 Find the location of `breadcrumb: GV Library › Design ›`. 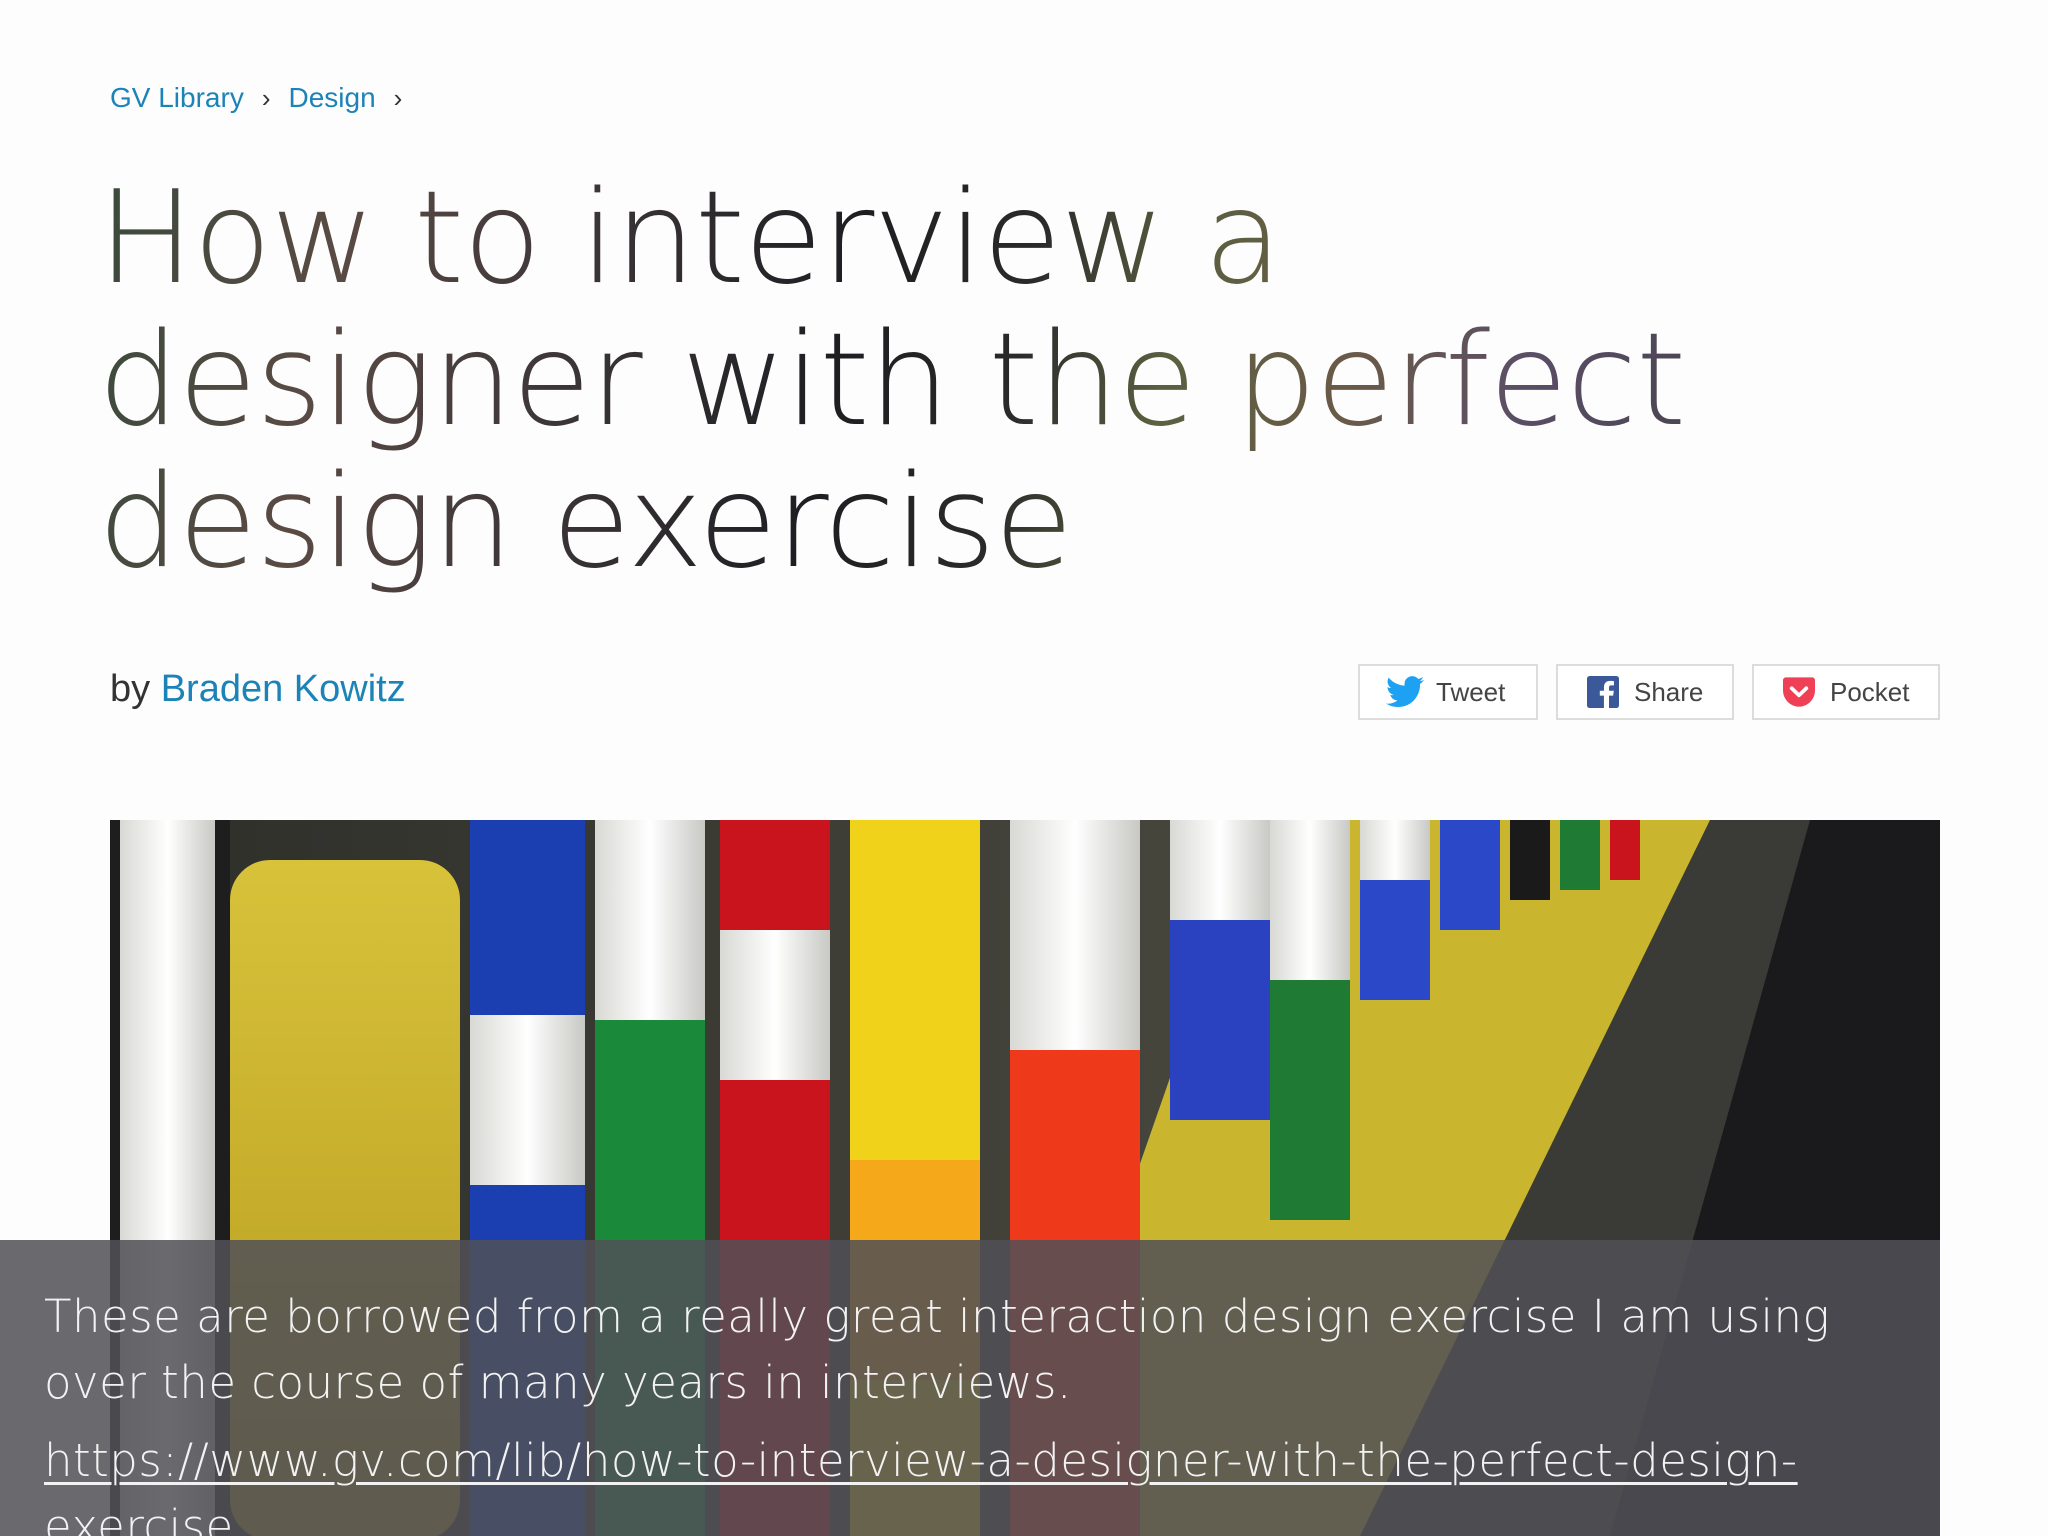

breadcrumb: GV Library › Design › is located at coordinates (265, 98).